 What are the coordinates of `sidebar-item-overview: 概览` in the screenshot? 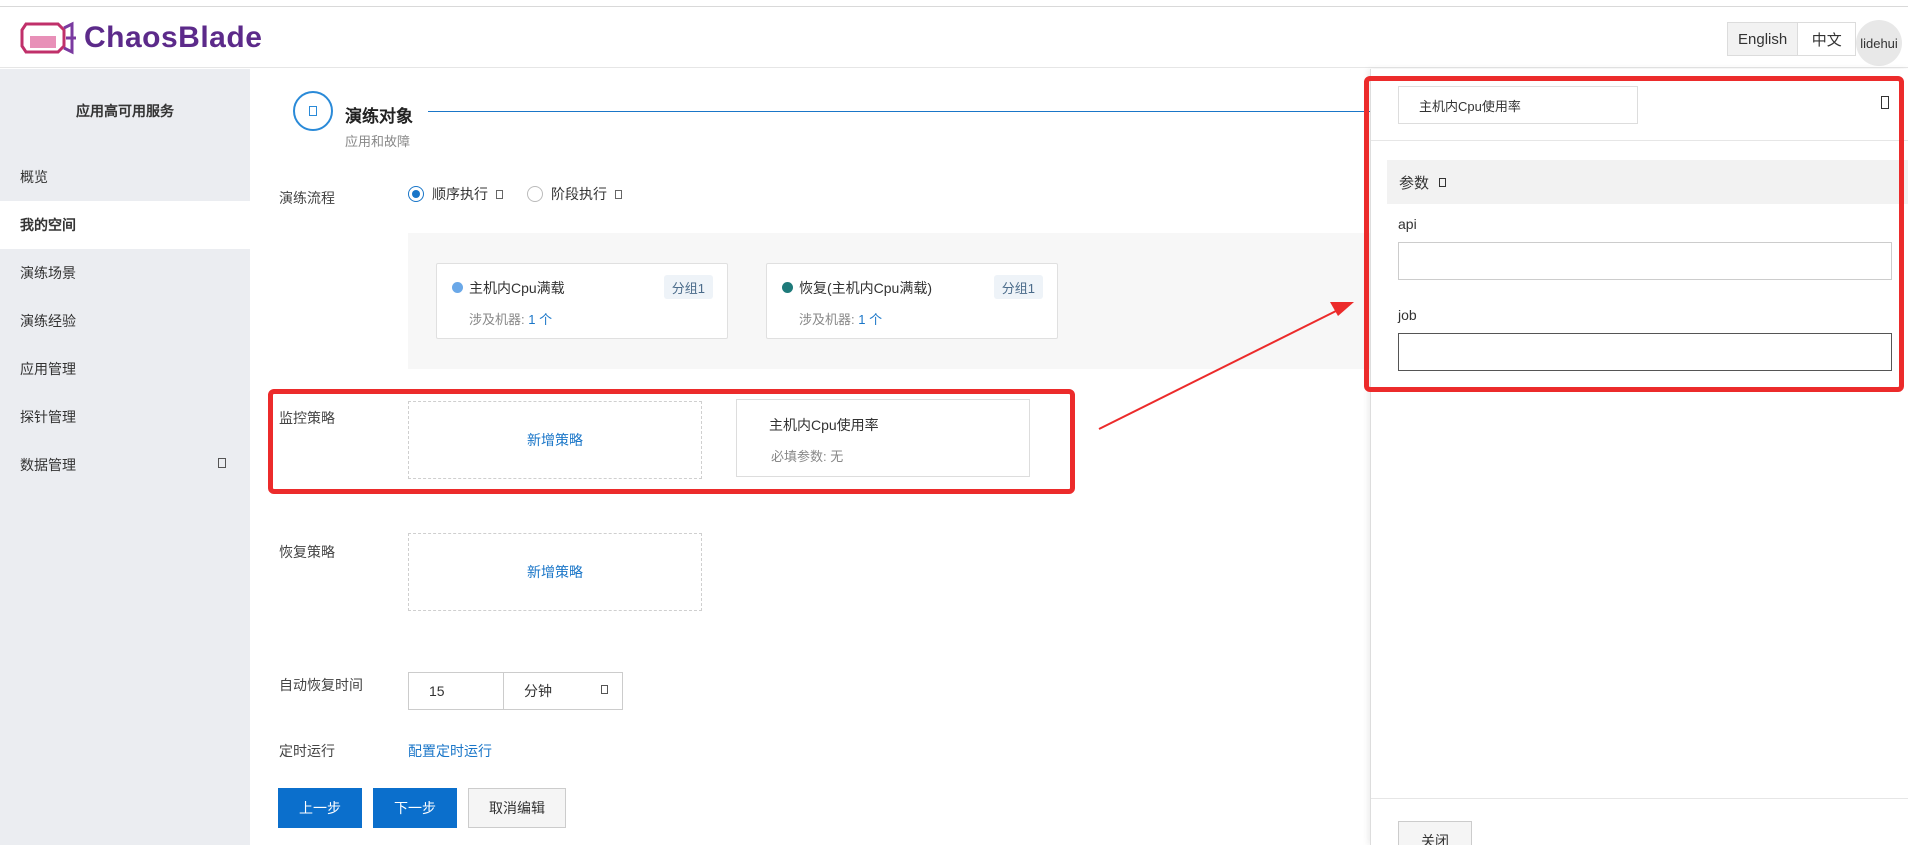 It's located at (125, 177).